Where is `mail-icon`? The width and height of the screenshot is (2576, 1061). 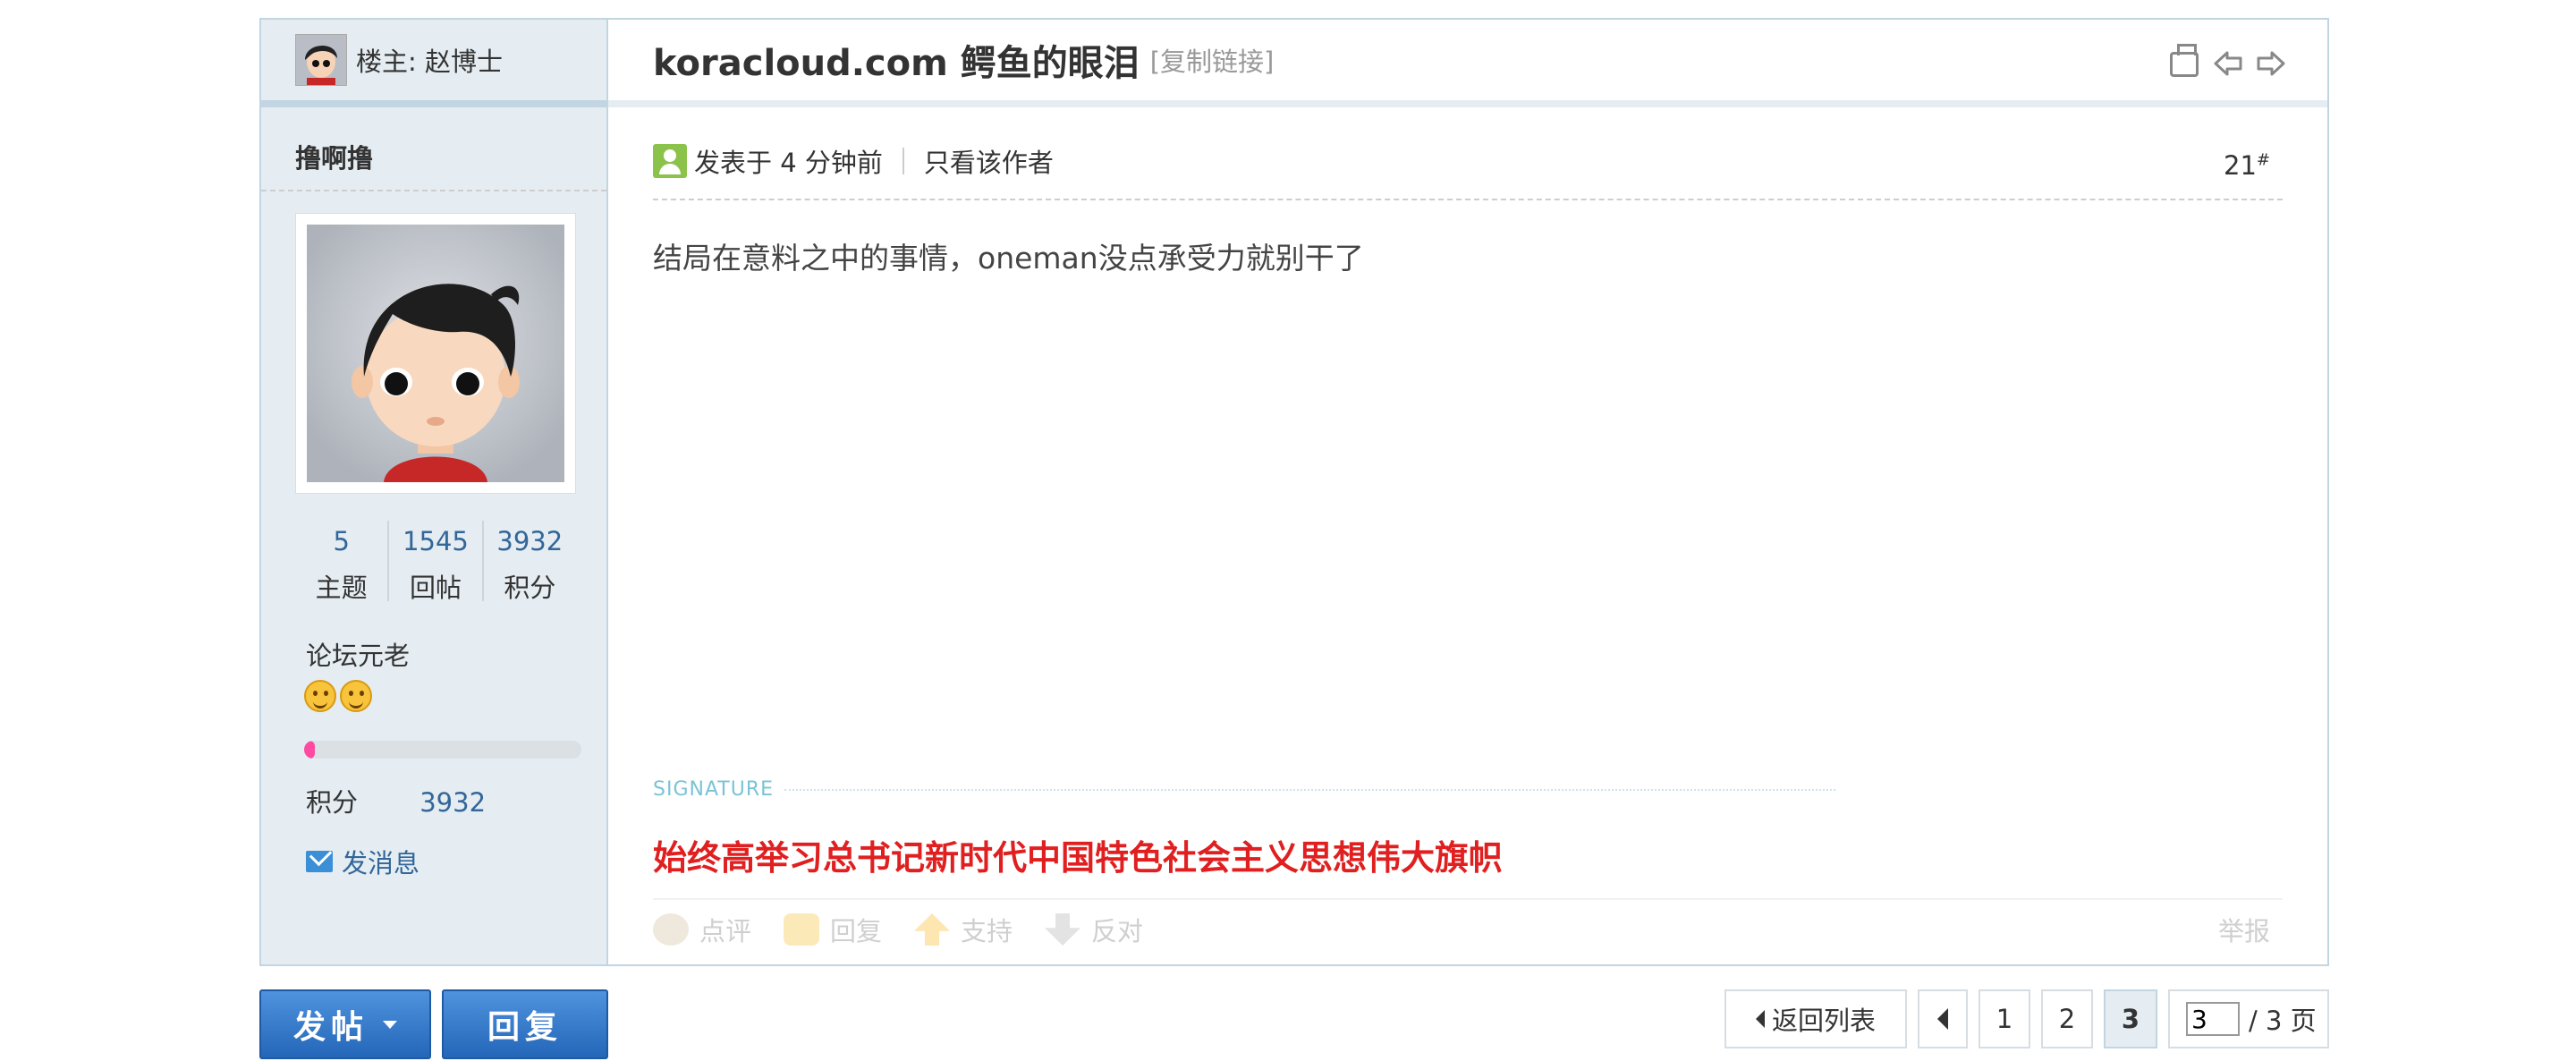 mail-icon is located at coordinates (319, 861).